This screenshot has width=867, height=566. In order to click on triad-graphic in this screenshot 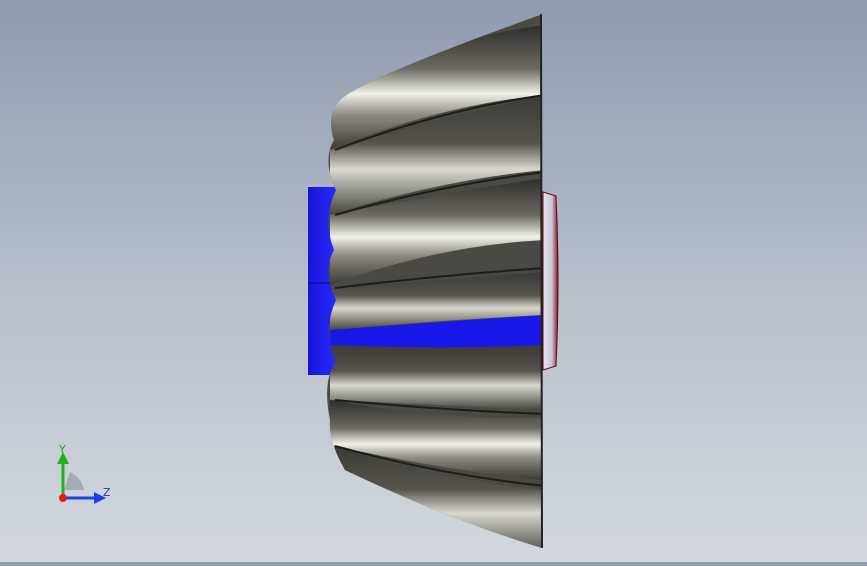, I will do `click(81, 478)`.